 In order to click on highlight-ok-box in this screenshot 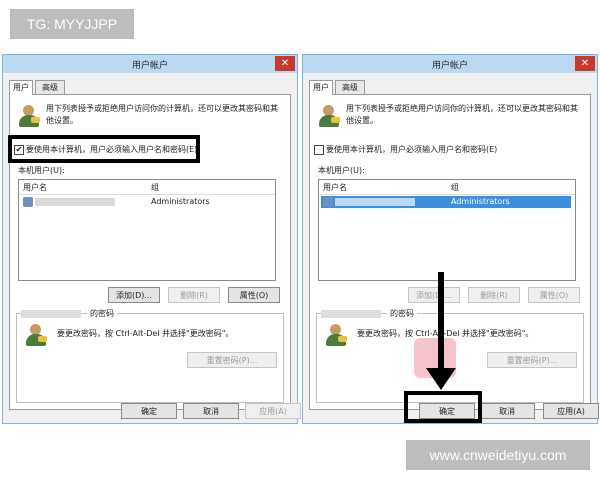, I will do `click(443, 407)`.